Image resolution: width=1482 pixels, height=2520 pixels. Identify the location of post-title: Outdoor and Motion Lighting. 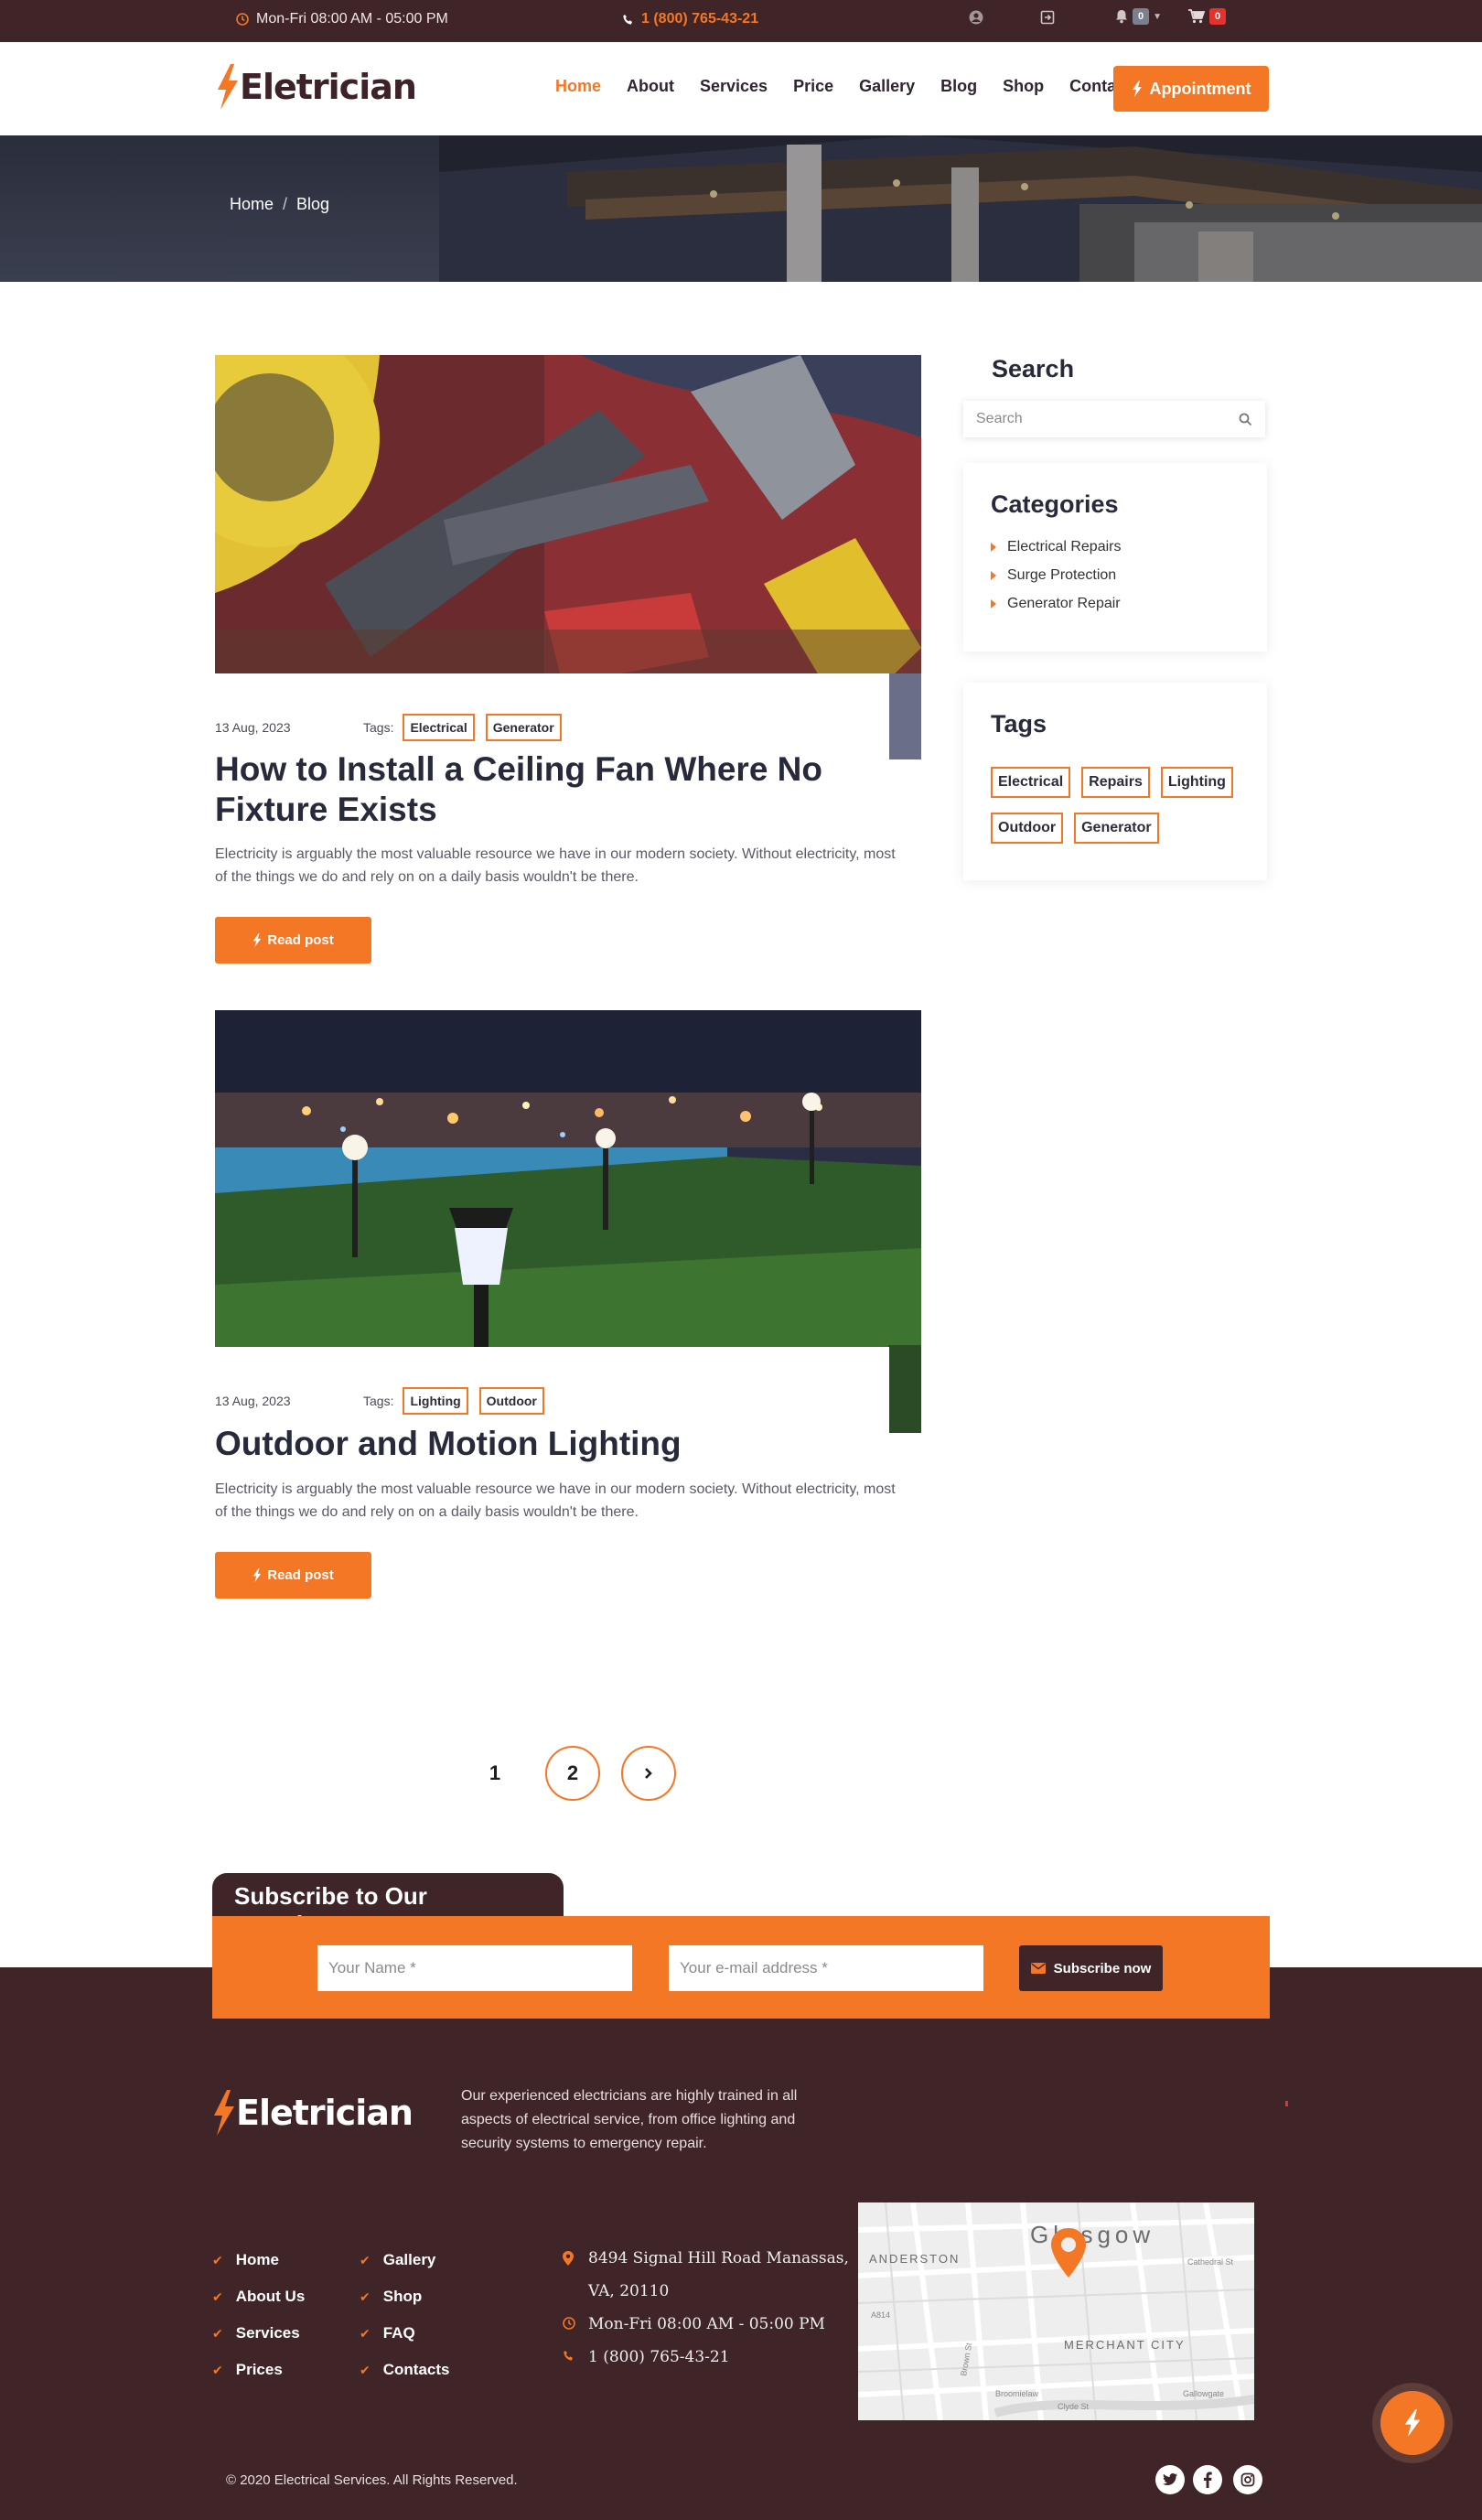
(563, 1444).